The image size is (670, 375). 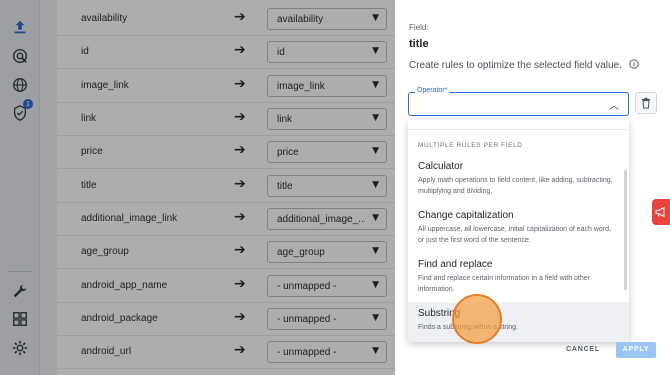 I want to click on megaphone-icon, so click(x=660, y=212).